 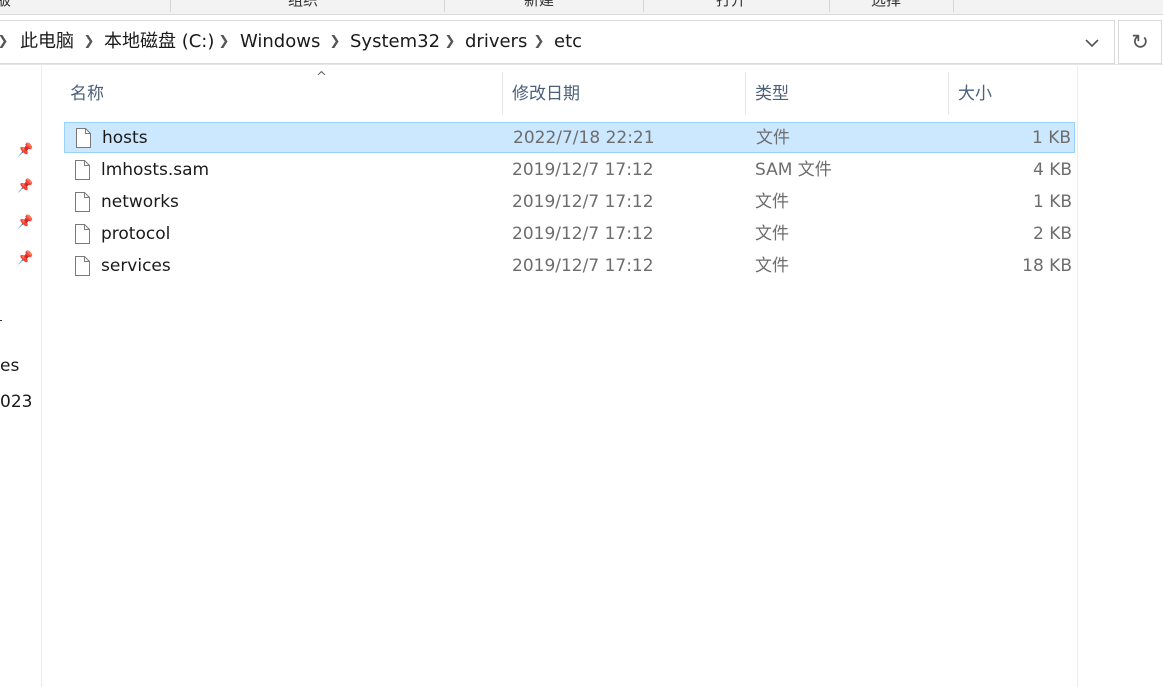 I want to click on breadcrumb-etc: etc, so click(x=568, y=42).